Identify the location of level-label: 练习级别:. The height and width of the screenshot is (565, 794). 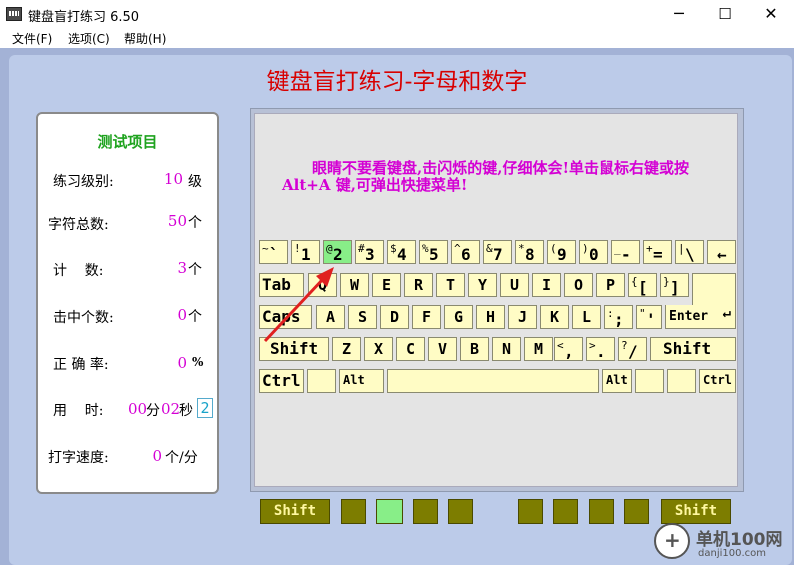
(83, 182).